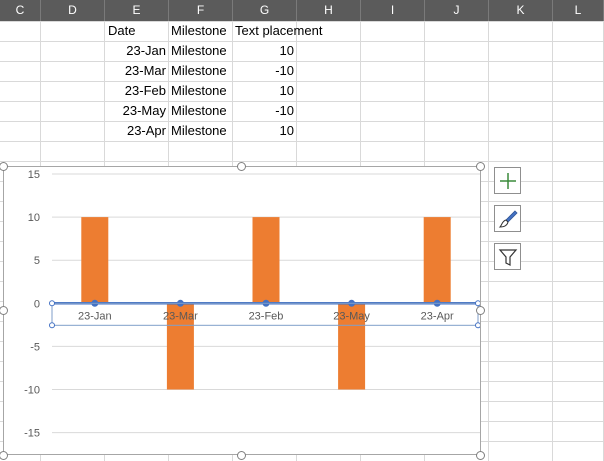  I want to click on column-header-g: G, so click(265, 10).